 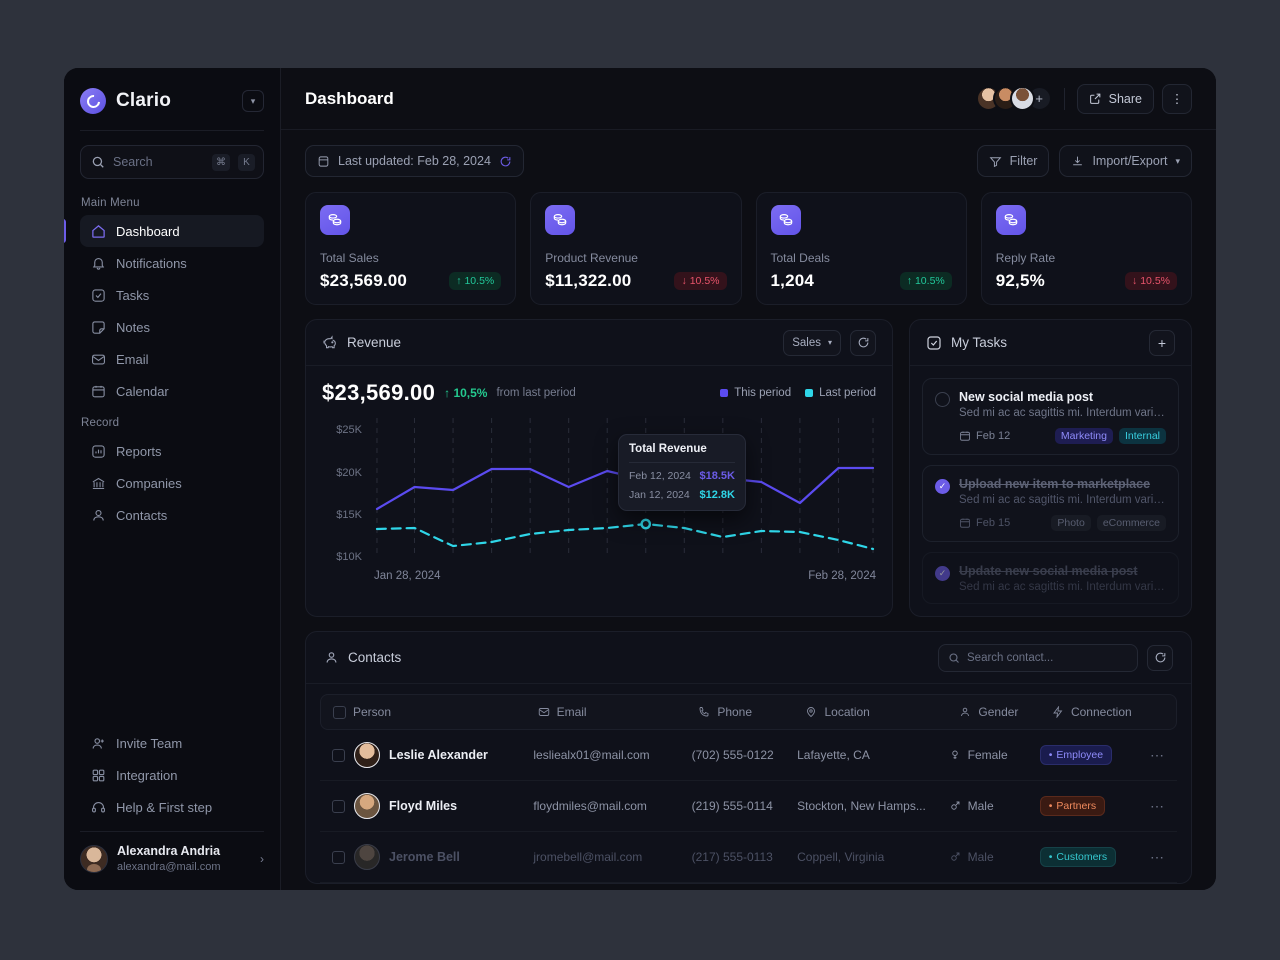 I want to click on column-header-phone: Phone, so click(x=751, y=712).